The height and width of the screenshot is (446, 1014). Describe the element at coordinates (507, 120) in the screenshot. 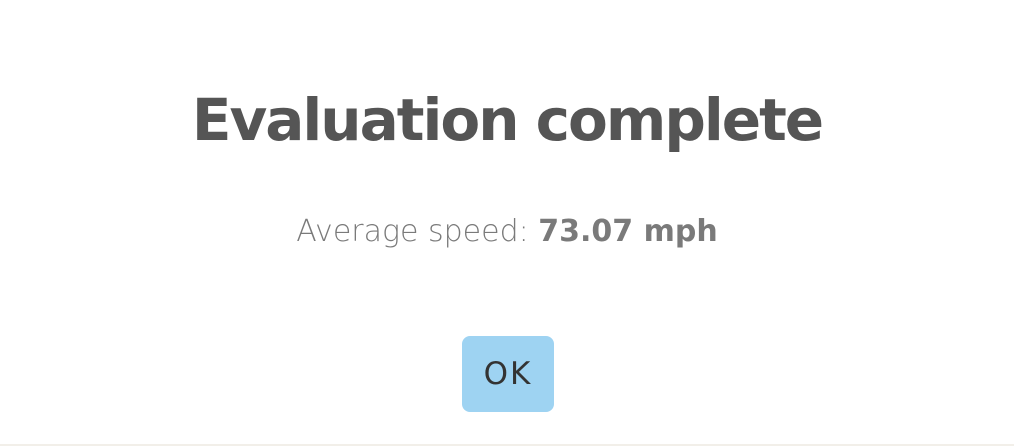

I see `dialog-title: Evaluation complete` at that location.